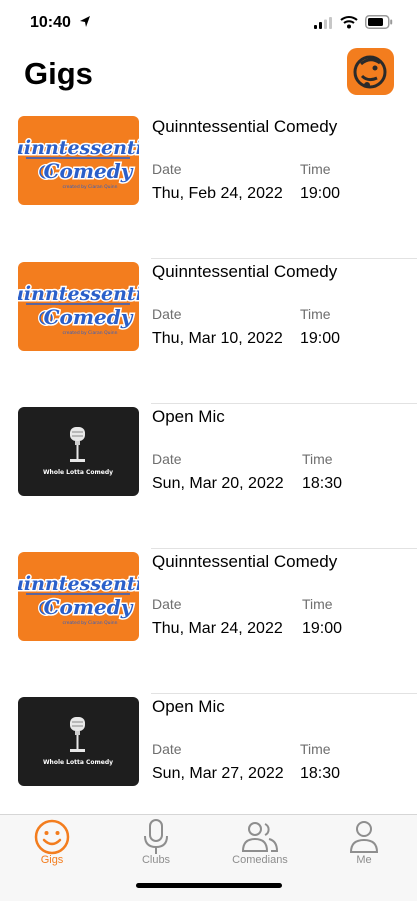 The image size is (417, 901). What do you see at coordinates (156, 860) in the screenshot?
I see `tab-label: Clubs` at bounding box center [156, 860].